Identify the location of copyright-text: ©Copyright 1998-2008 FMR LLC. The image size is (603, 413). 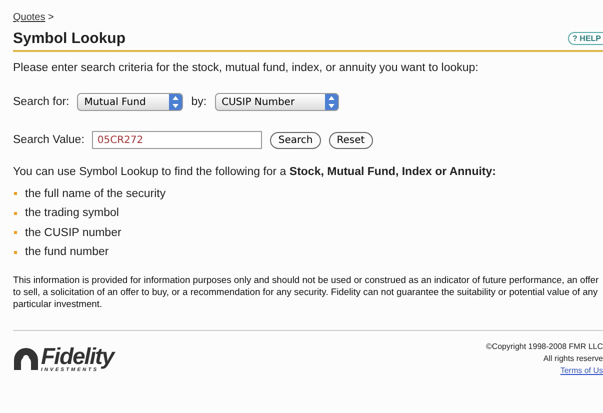
(544, 347).